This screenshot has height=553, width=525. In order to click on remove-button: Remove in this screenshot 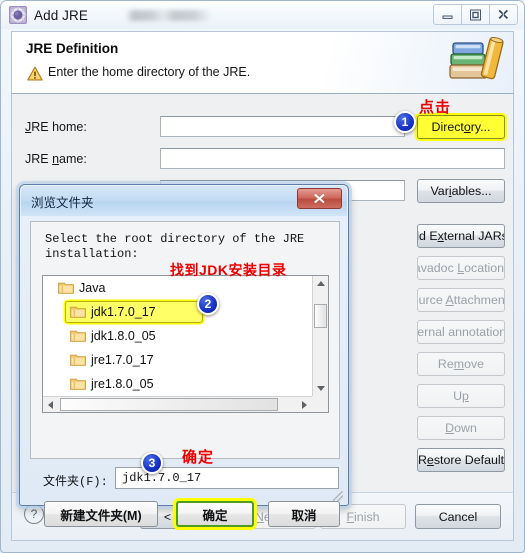, I will do `click(461, 364)`.